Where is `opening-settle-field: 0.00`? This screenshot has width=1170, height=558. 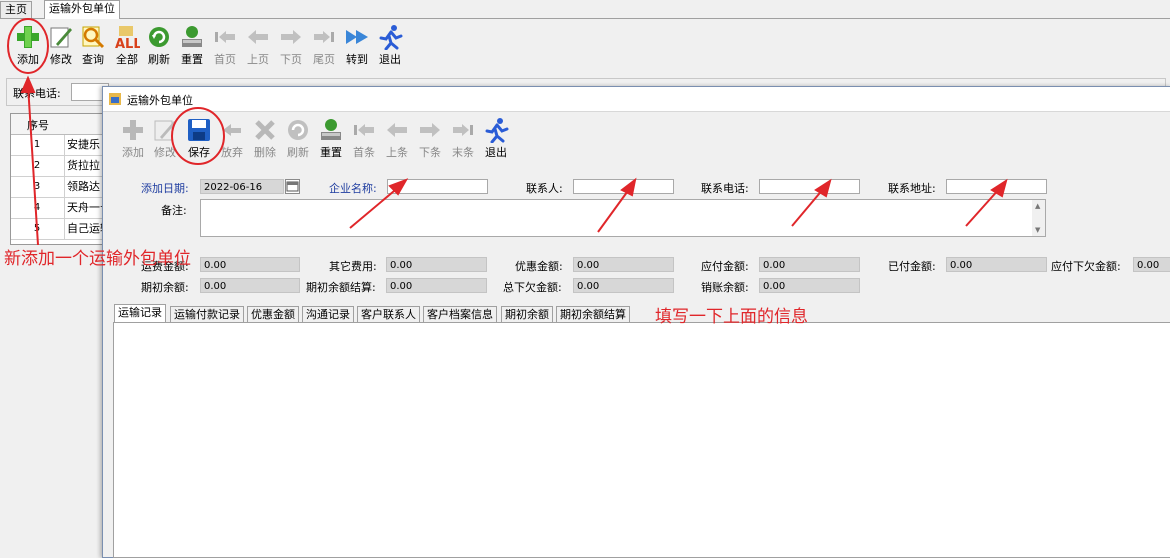 opening-settle-field: 0.00 is located at coordinates (436, 285).